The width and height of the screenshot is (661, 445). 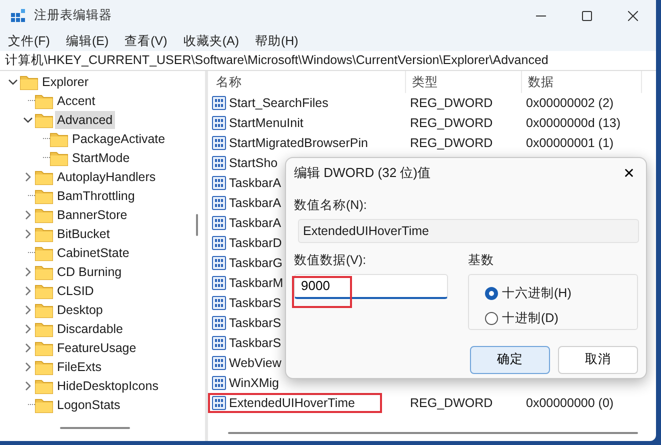 What do you see at coordinates (570, 143) in the screenshot?
I see `value-data: 0x00000001 (1)` at bounding box center [570, 143].